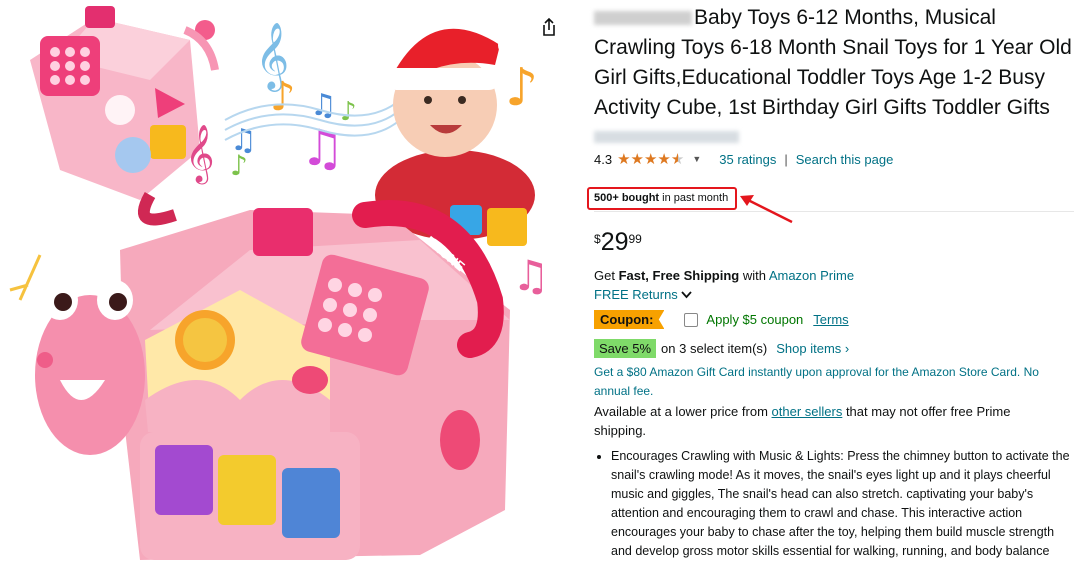  What do you see at coordinates (124, 116) in the screenshot?
I see `activity-cube-small` at bounding box center [124, 116].